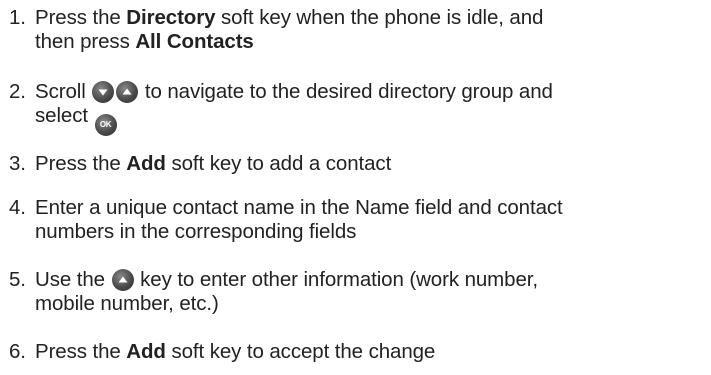 The image size is (711, 375). I want to click on step-number: 4., so click(17, 207).